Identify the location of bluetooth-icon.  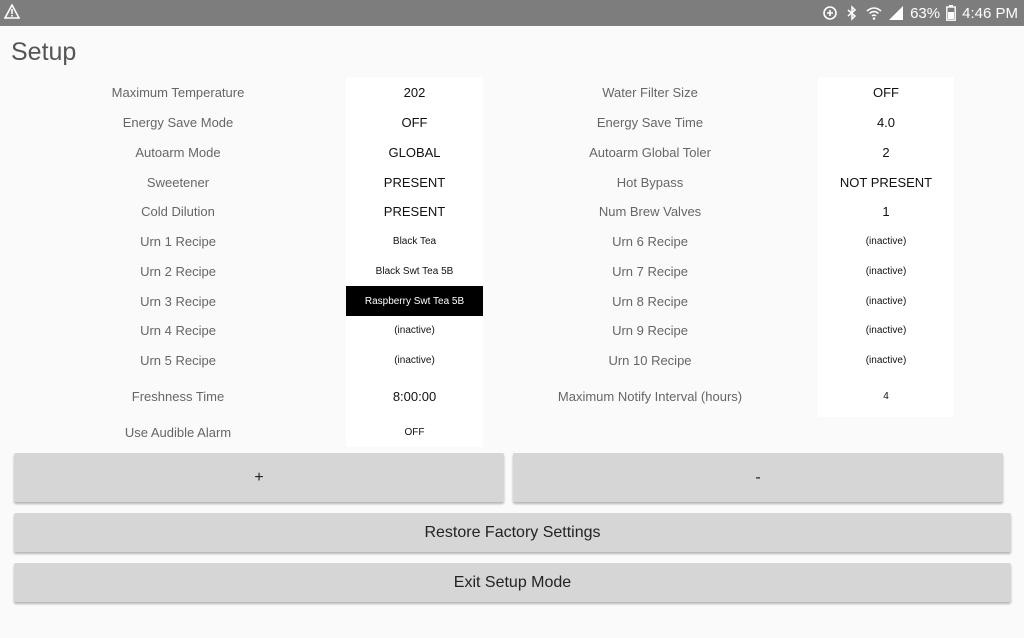
(852, 13).